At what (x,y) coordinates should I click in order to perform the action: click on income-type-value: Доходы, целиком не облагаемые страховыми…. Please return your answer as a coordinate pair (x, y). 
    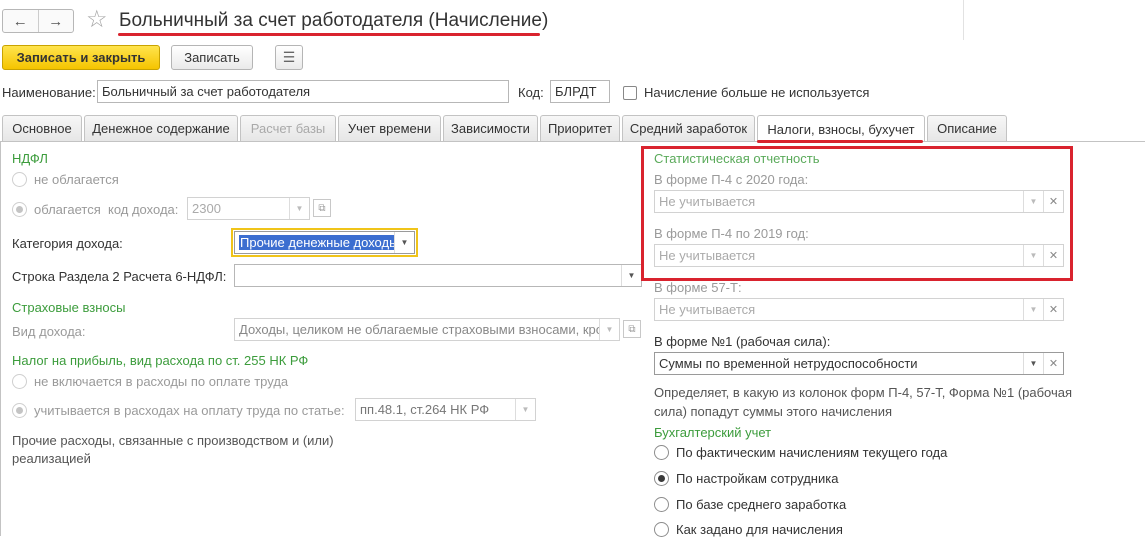
    Looking at the image, I should click on (419, 329).